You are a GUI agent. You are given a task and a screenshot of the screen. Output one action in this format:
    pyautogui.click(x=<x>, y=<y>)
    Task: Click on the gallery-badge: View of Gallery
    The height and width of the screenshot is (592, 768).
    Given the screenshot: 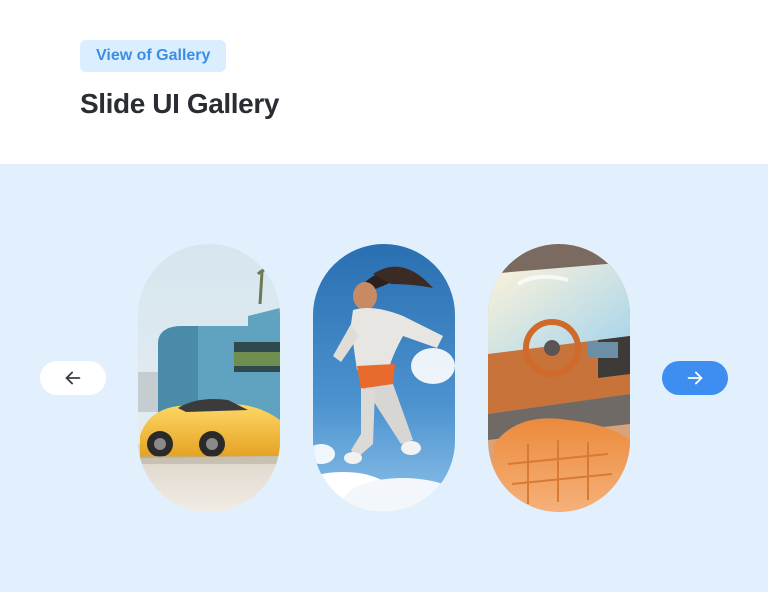 What is the action you would take?
    pyautogui.click(x=153, y=56)
    